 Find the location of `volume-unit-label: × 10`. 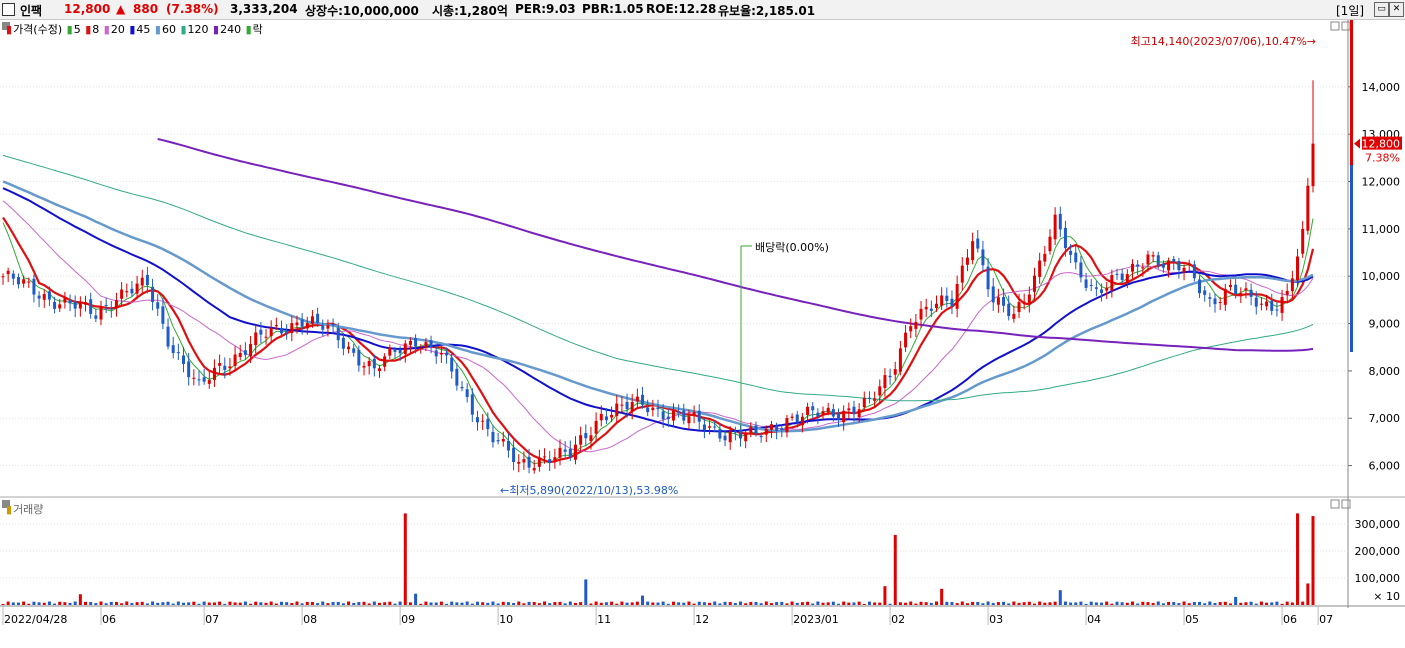

volume-unit-label: × 10 is located at coordinates (1386, 596).